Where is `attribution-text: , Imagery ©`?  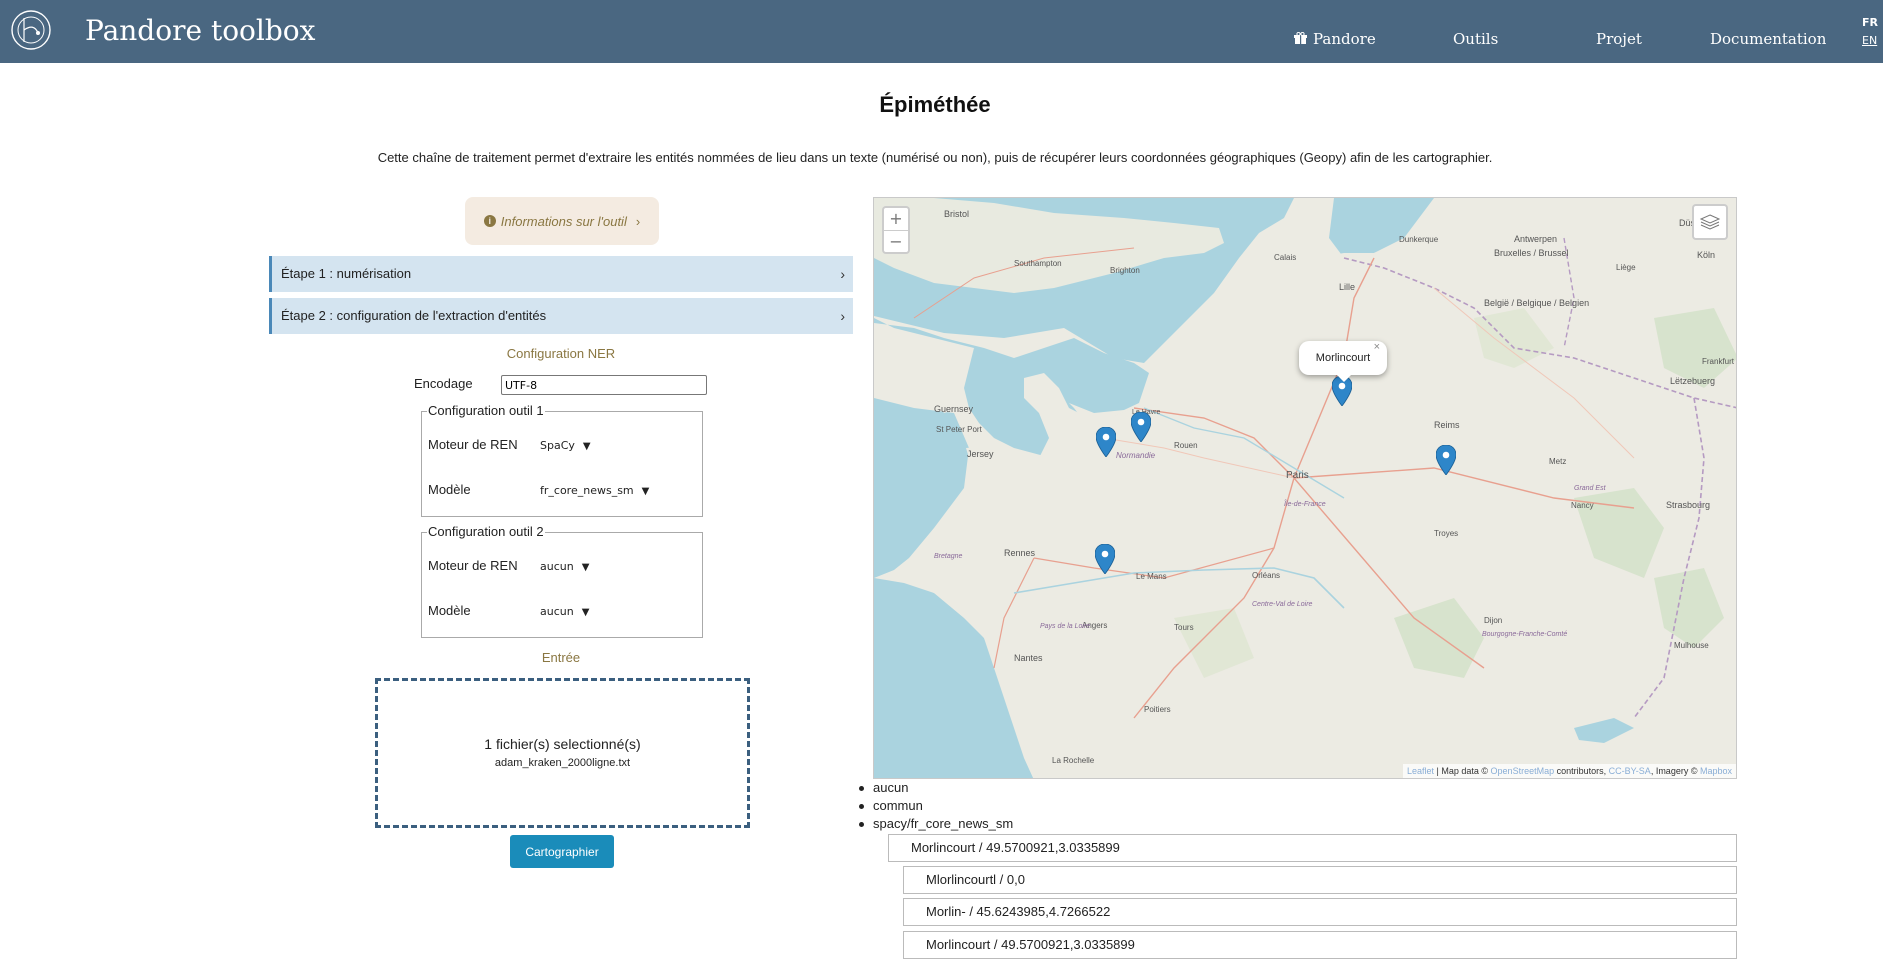
attribution-text: , Imagery © is located at coordinates (1675, 771).